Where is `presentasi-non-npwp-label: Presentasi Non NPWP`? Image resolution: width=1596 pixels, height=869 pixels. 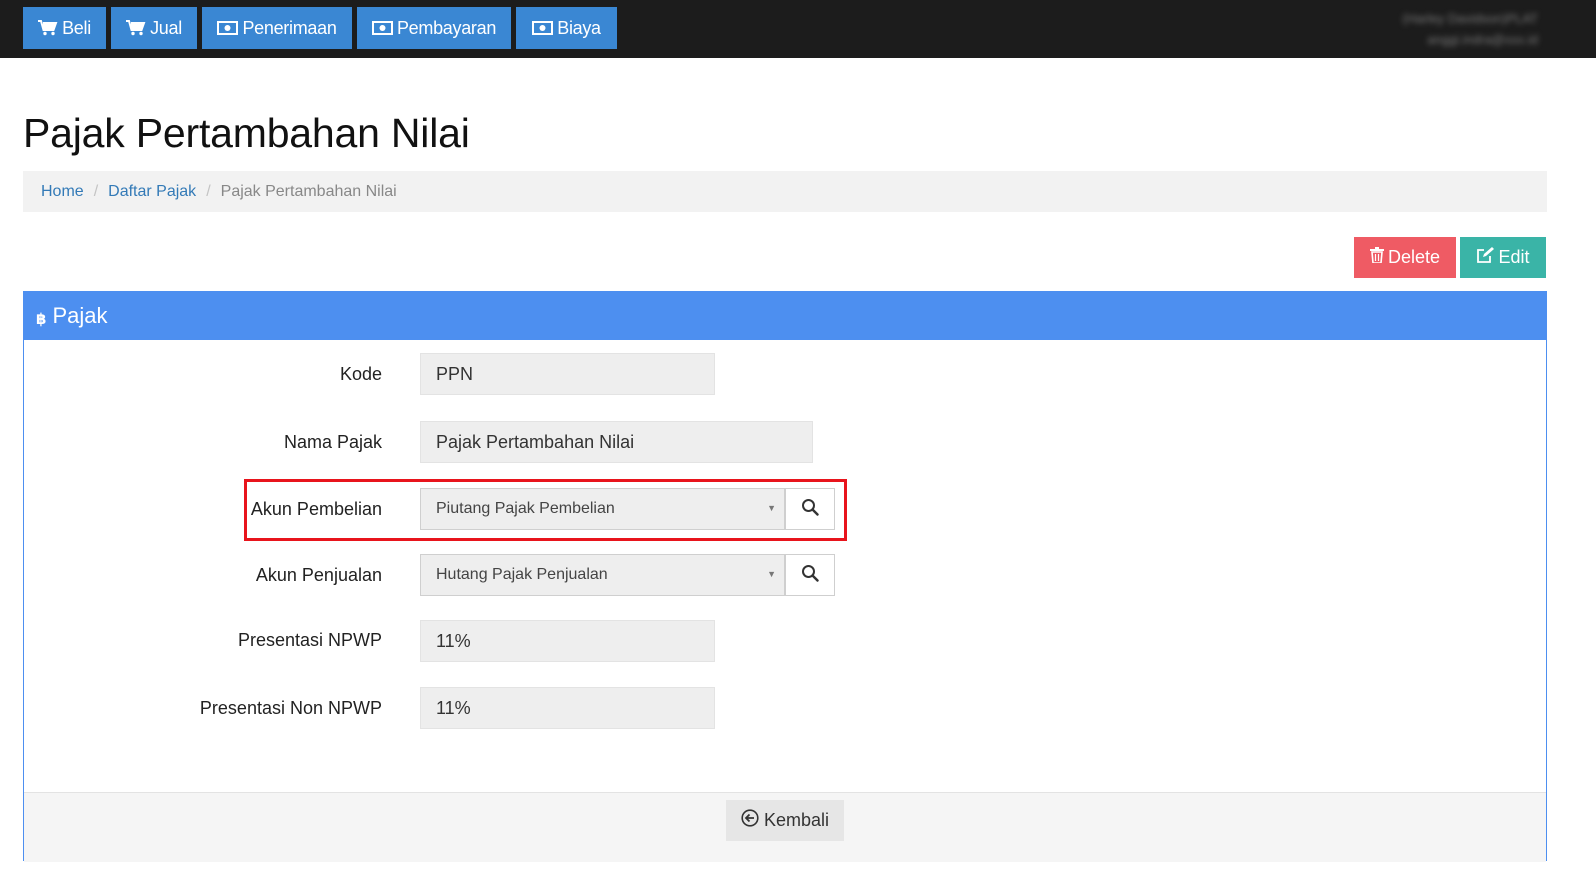 presentasi-non-npwp-label: Presentasi Non NPWP is located at coordinates (290, 708).